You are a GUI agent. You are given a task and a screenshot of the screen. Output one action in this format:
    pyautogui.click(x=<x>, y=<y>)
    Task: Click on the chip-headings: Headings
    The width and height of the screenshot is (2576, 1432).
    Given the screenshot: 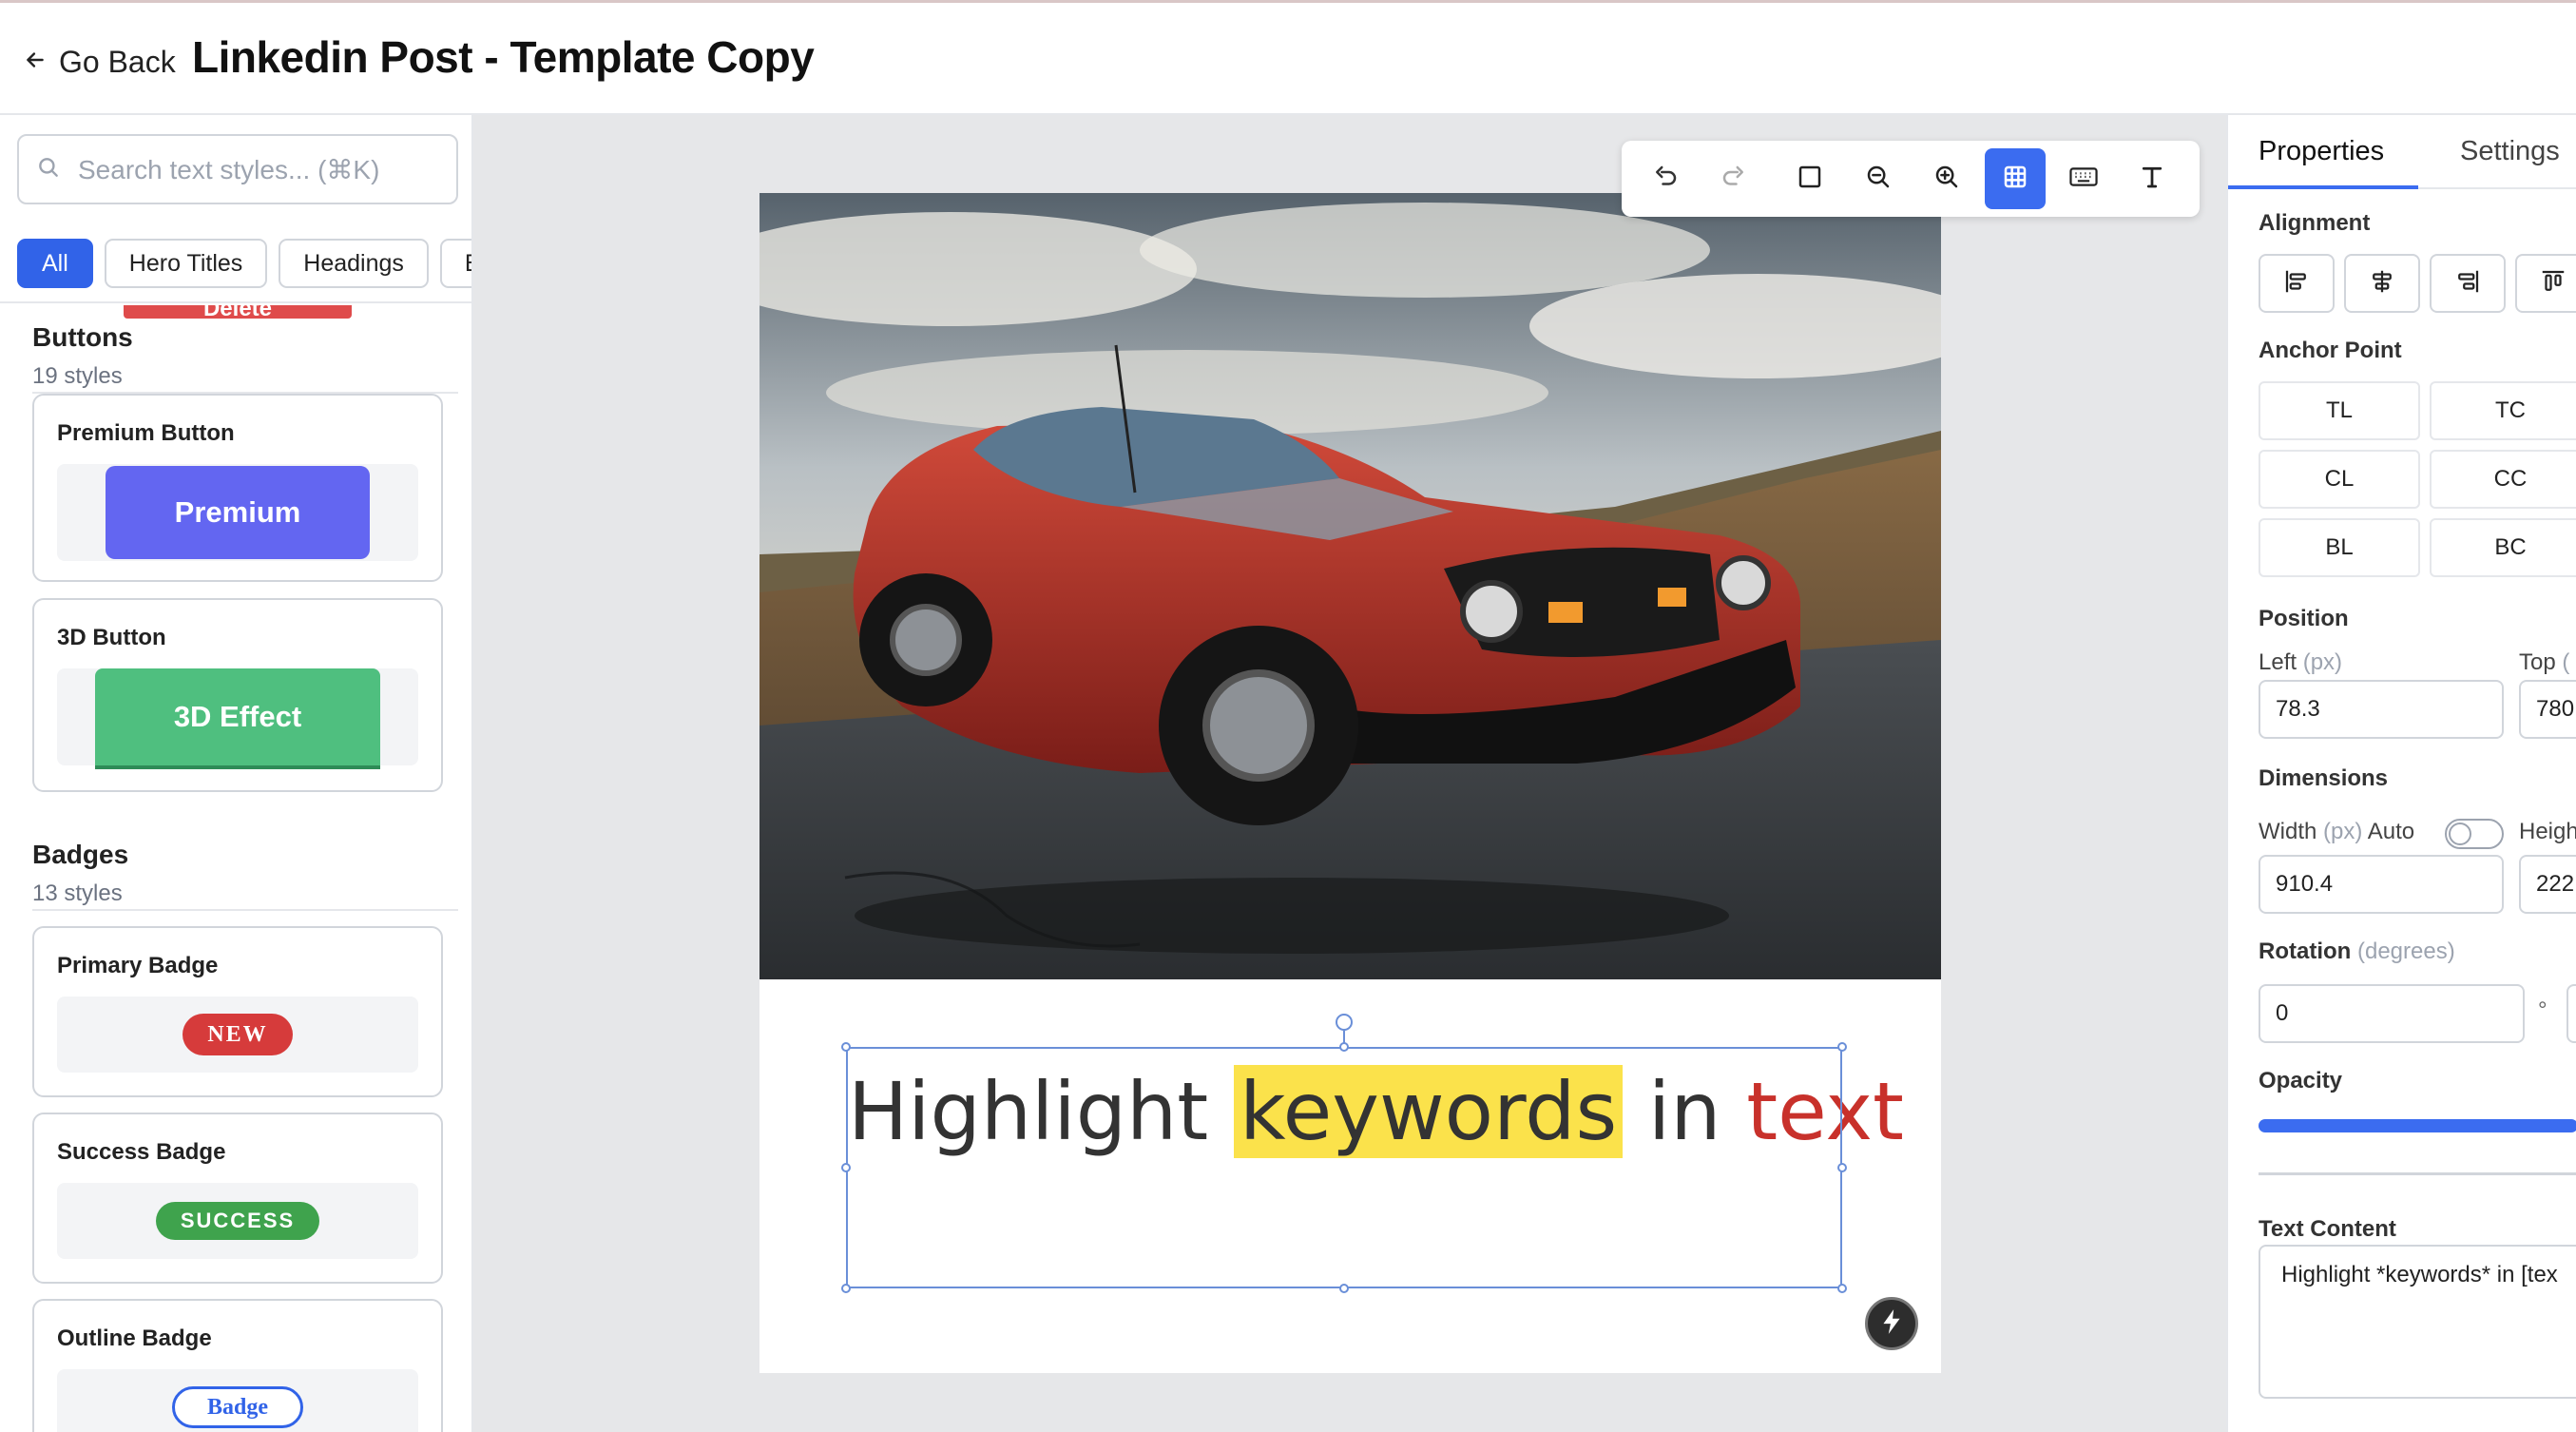 What is the action you would take?
    pyautogui.click(x=354, y=263)
    